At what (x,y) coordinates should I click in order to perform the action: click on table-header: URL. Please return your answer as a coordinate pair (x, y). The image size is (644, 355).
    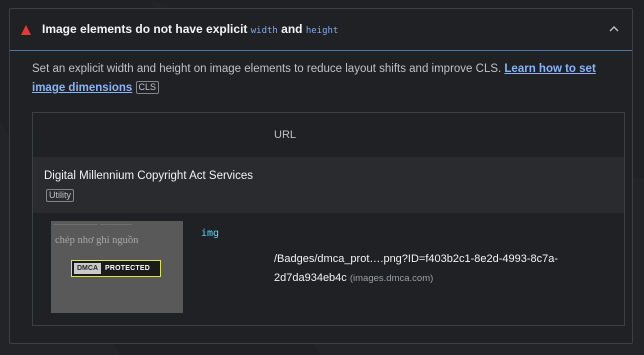
    Looking at the image, I should click on (328, 135).